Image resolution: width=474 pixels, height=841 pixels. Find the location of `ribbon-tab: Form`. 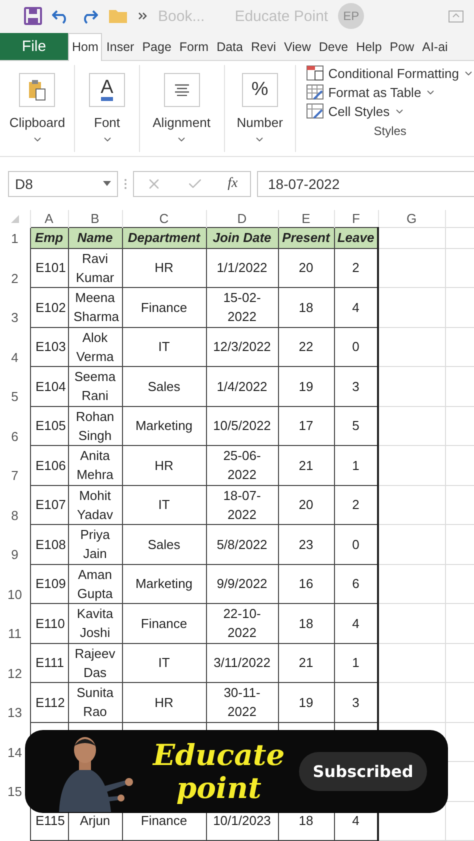

ribbon-tab: Form is located at coordinates (194, 46).